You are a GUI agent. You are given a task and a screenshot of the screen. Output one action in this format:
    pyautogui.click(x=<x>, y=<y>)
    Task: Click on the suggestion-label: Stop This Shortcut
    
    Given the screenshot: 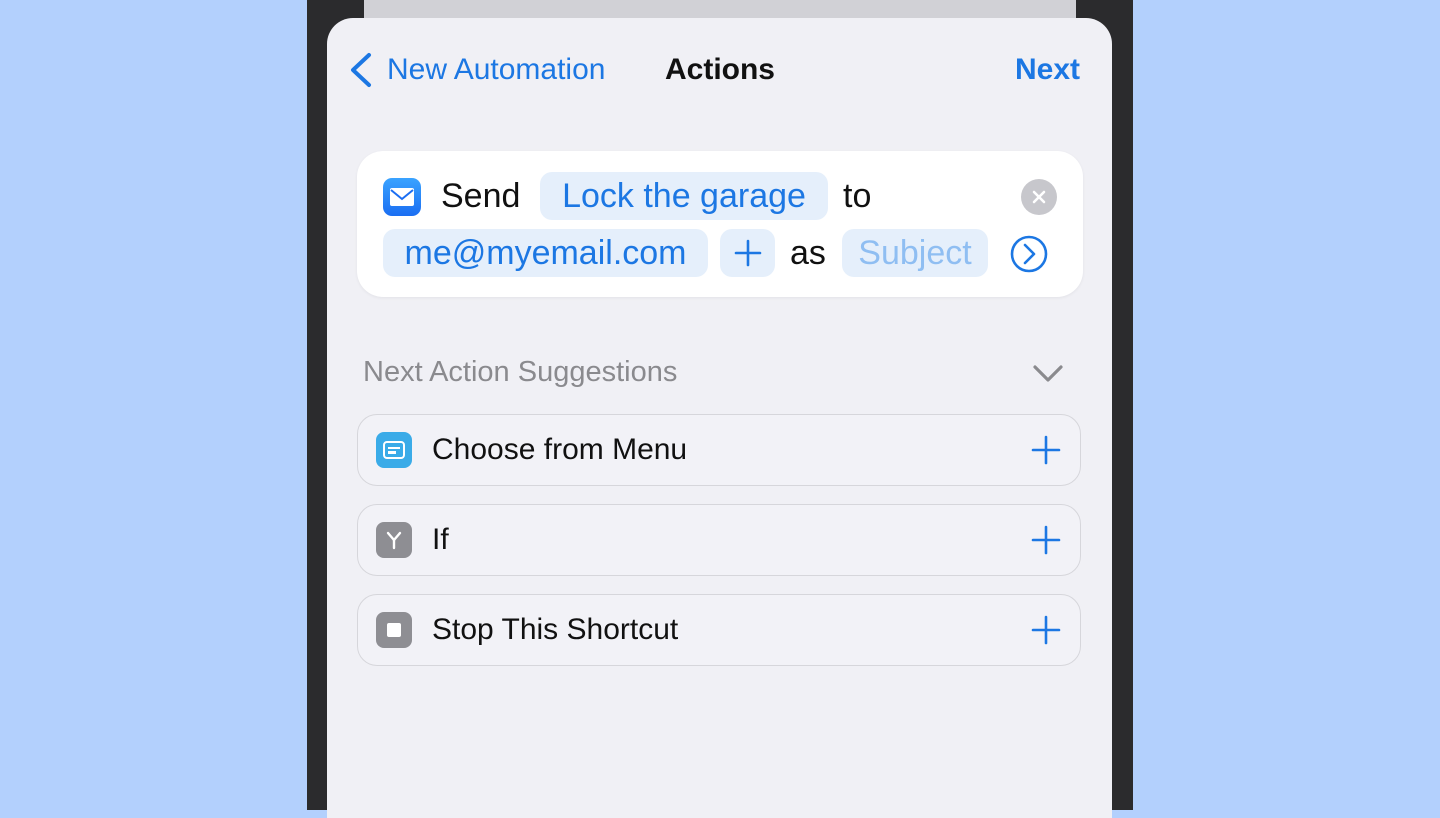 What is the action you would take?
    pyautogui.click(x=555, y=629)
    